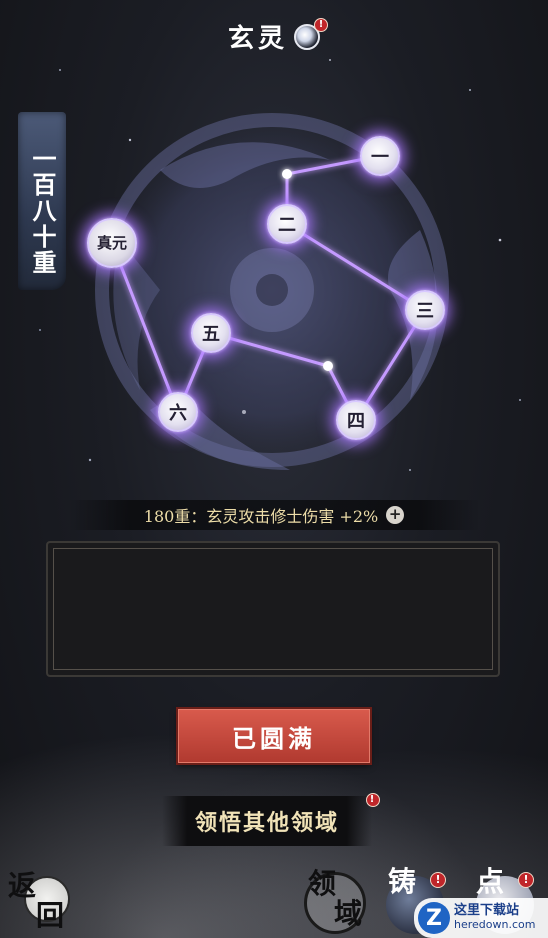 This screenshot has height=938, width=548. I want to click on back-button: 返 回, so click(38, 901).